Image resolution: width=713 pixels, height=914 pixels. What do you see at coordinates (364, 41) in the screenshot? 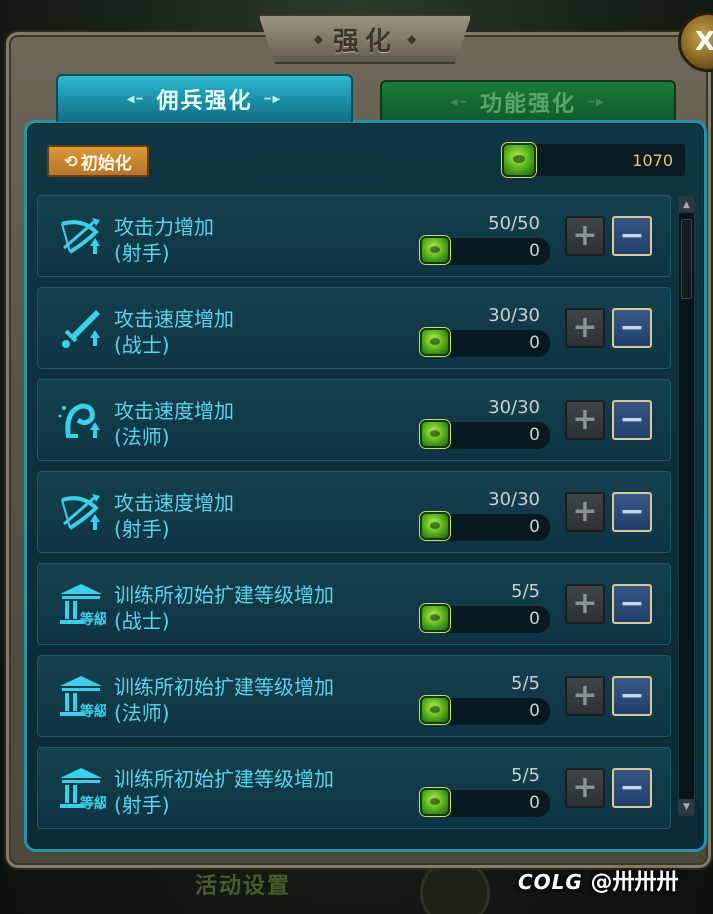
I see `dialog-title: 强化` at bounding box center [364, 41].